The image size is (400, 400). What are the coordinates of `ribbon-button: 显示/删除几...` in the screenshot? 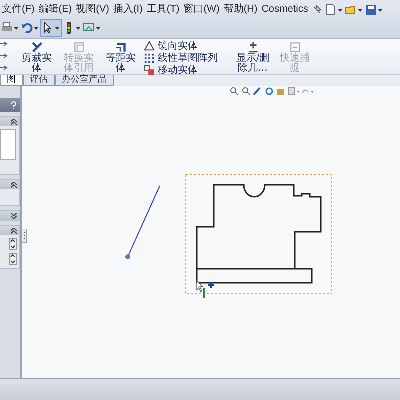 It's located at (253, 57).